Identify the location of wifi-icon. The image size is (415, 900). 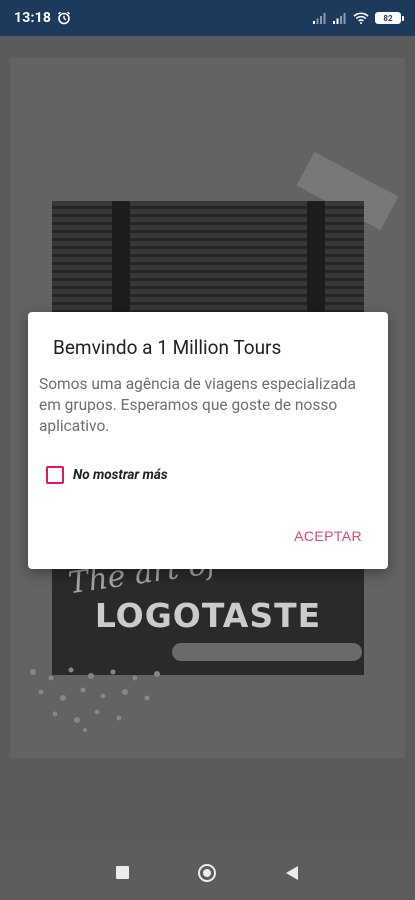
(361, 18).